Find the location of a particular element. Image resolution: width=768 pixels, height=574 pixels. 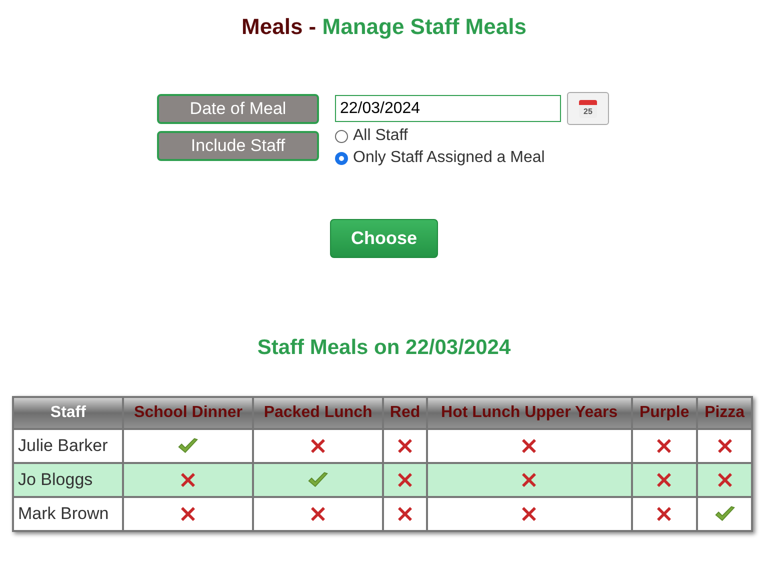

calendar-button: 25 is located at coordinates (588, 108).